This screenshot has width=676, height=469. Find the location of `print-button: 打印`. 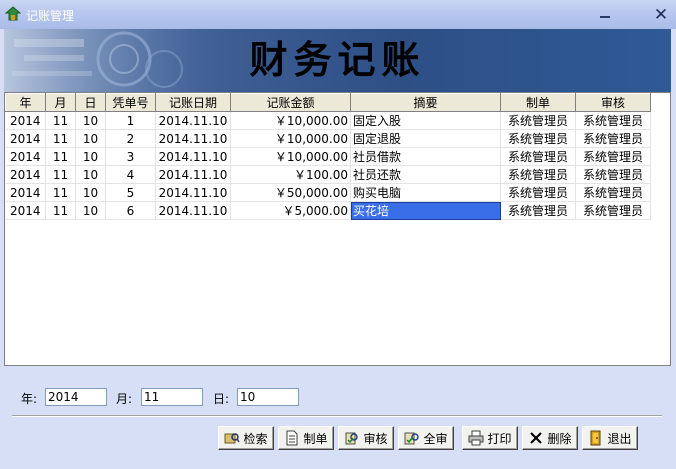

print-button: 打印 is located at coordinates (490, 438).